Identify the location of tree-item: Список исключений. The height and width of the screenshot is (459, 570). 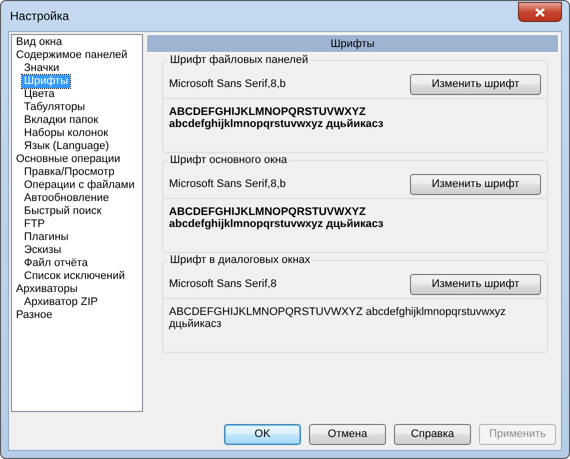
(74, 276).